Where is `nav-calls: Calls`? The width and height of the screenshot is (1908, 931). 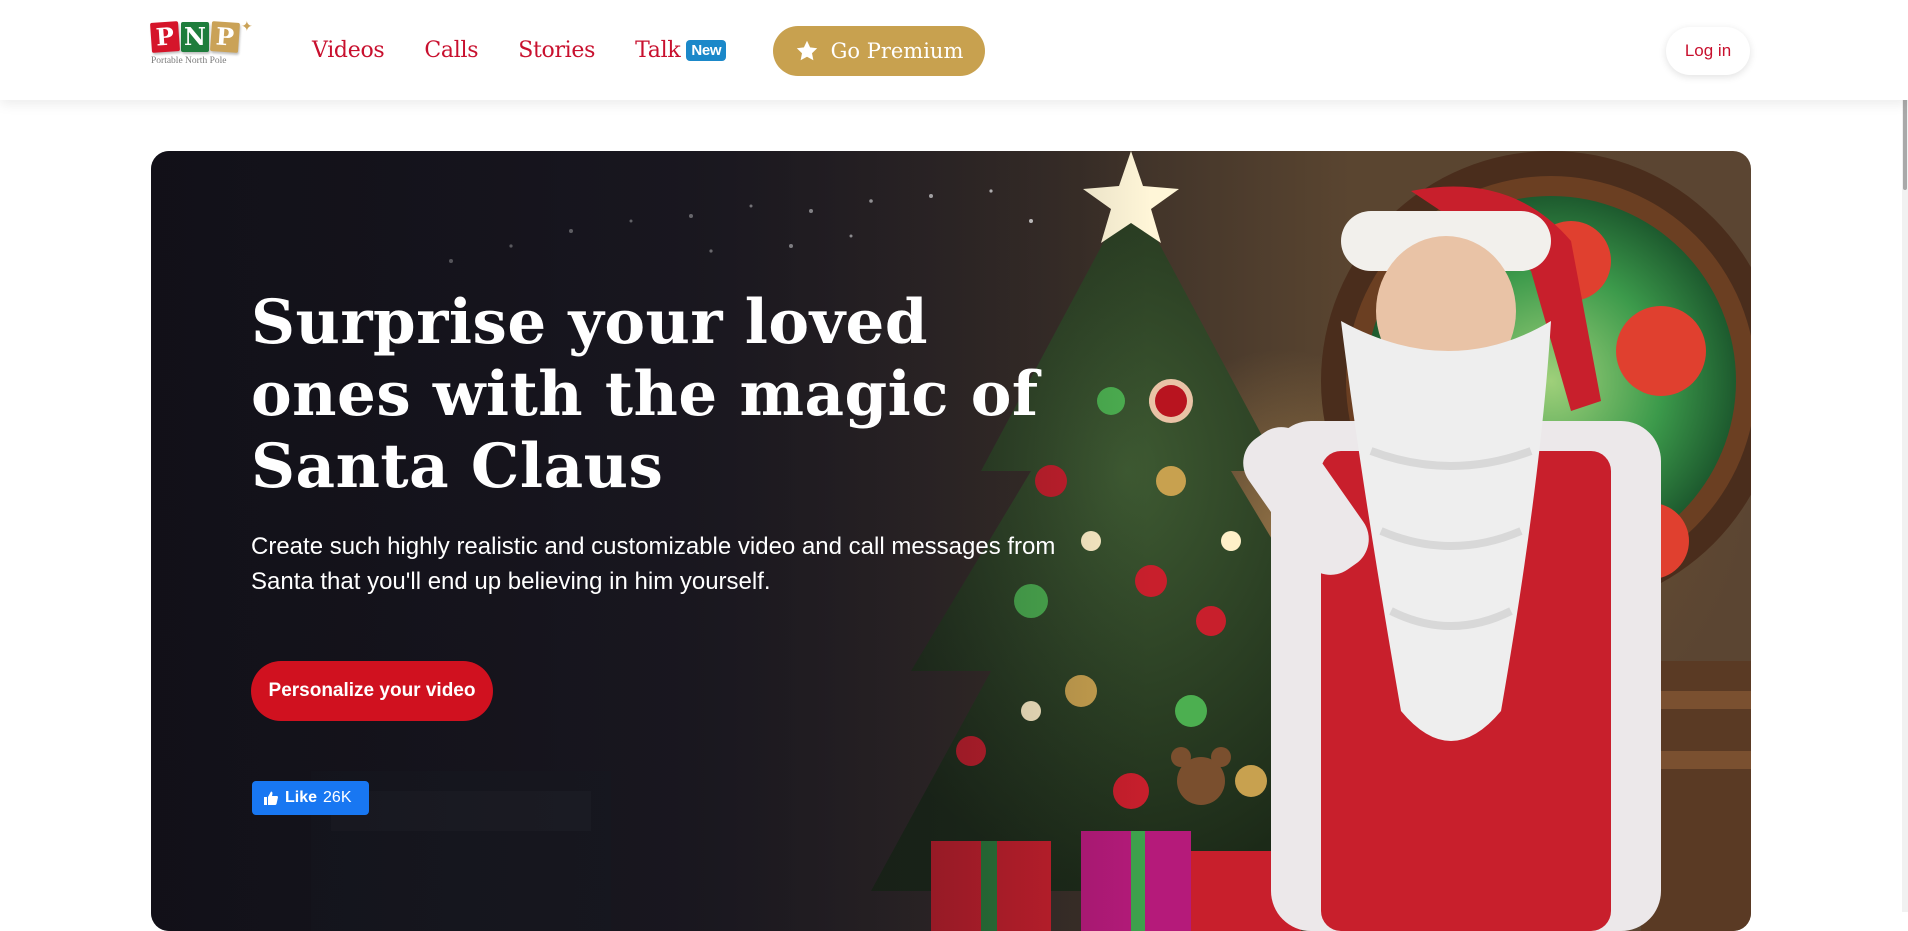
nav-calls: Calls is located at coordinates (451, 50).